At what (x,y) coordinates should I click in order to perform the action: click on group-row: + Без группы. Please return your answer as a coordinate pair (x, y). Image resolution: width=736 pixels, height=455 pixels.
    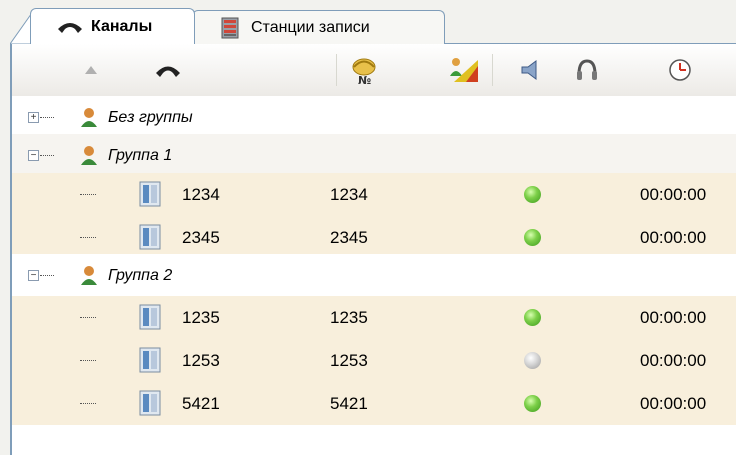
    Looking at the image, I should click on (374, 117).